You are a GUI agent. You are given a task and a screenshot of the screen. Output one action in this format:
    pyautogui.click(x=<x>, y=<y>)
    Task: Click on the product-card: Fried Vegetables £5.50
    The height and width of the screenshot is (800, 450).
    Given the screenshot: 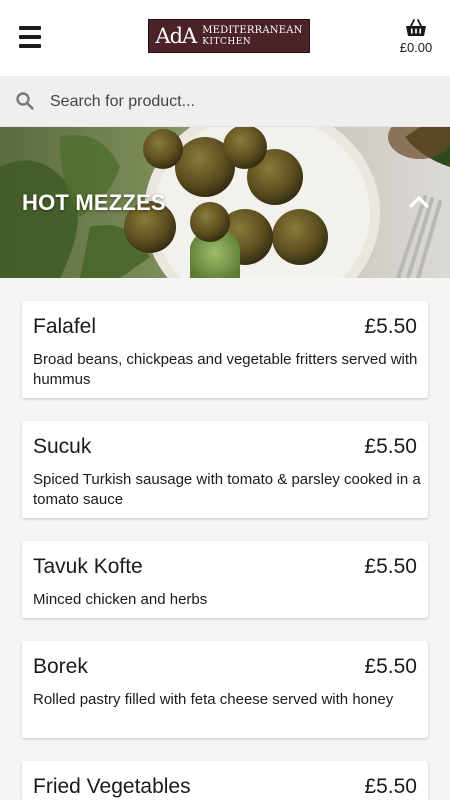 What is the action you would take?
    pyautogui.click(x=225, y=780)
    